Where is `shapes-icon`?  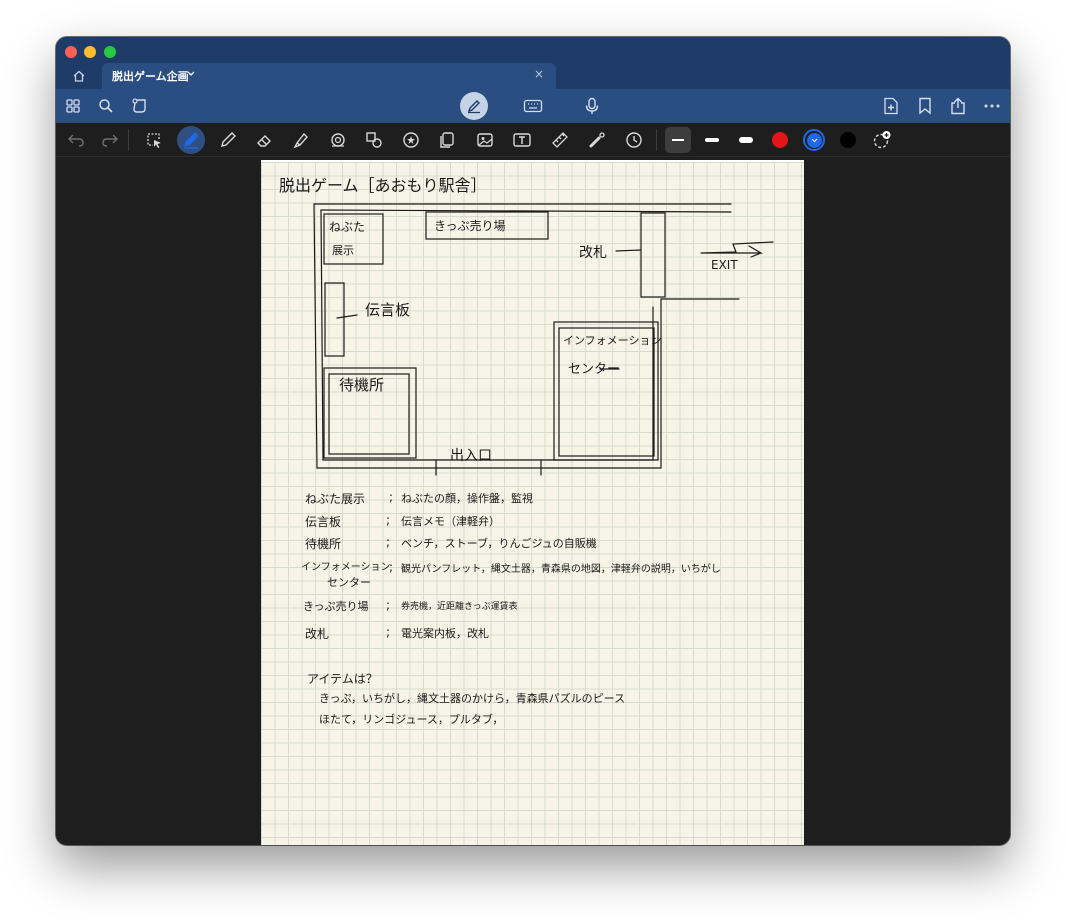 shapes-icon is located at coordinates (338, 140).